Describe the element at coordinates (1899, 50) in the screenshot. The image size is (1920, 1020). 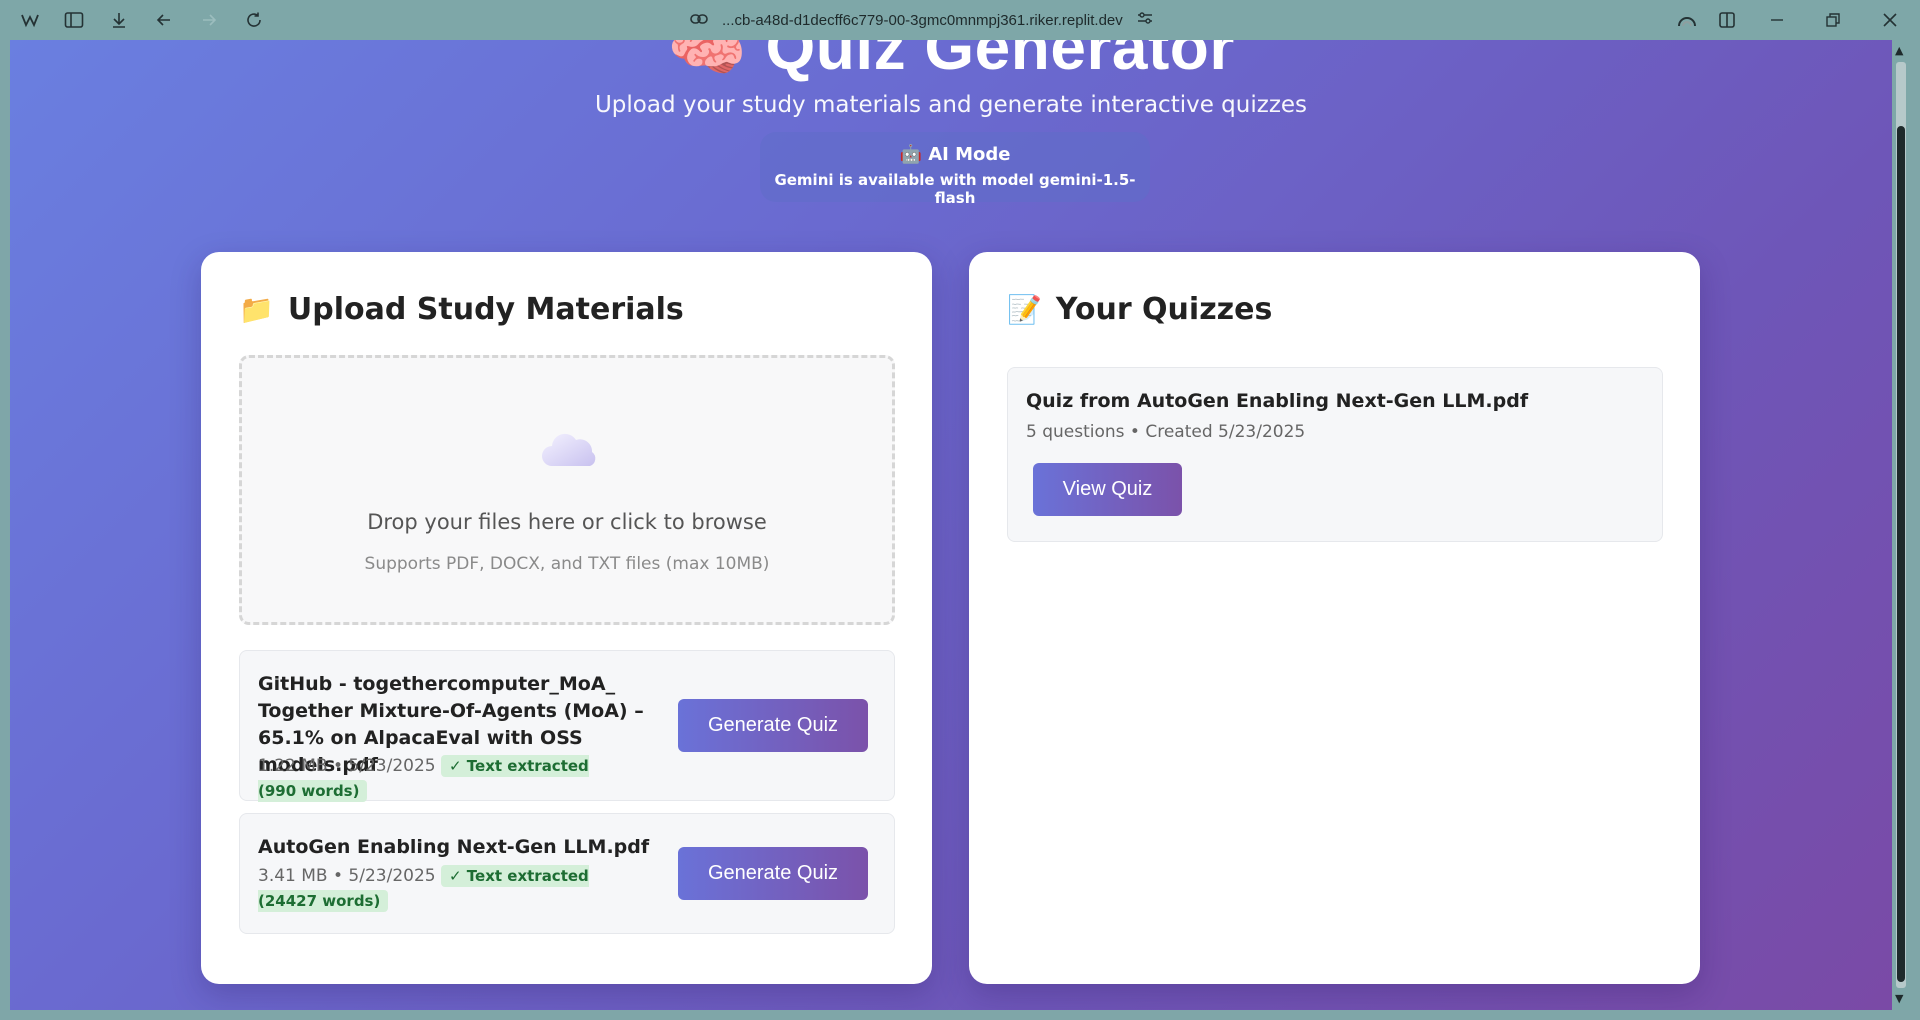
I see `scroll-up-icon: ▲` at that location.